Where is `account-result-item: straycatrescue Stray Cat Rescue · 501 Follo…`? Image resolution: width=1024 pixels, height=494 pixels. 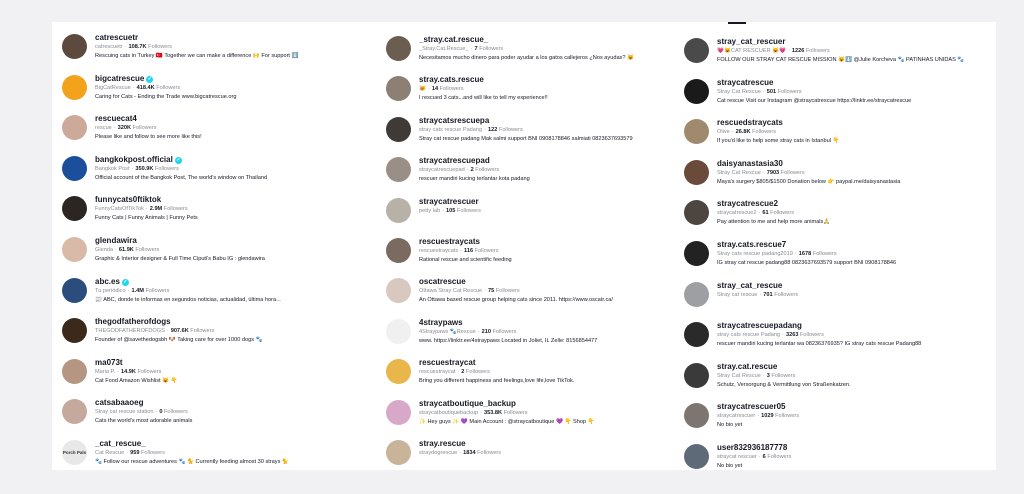 account-result-item: straycatrescue Stray Cat Rescue · 501 Follo… is located at coordinates (835, 98).